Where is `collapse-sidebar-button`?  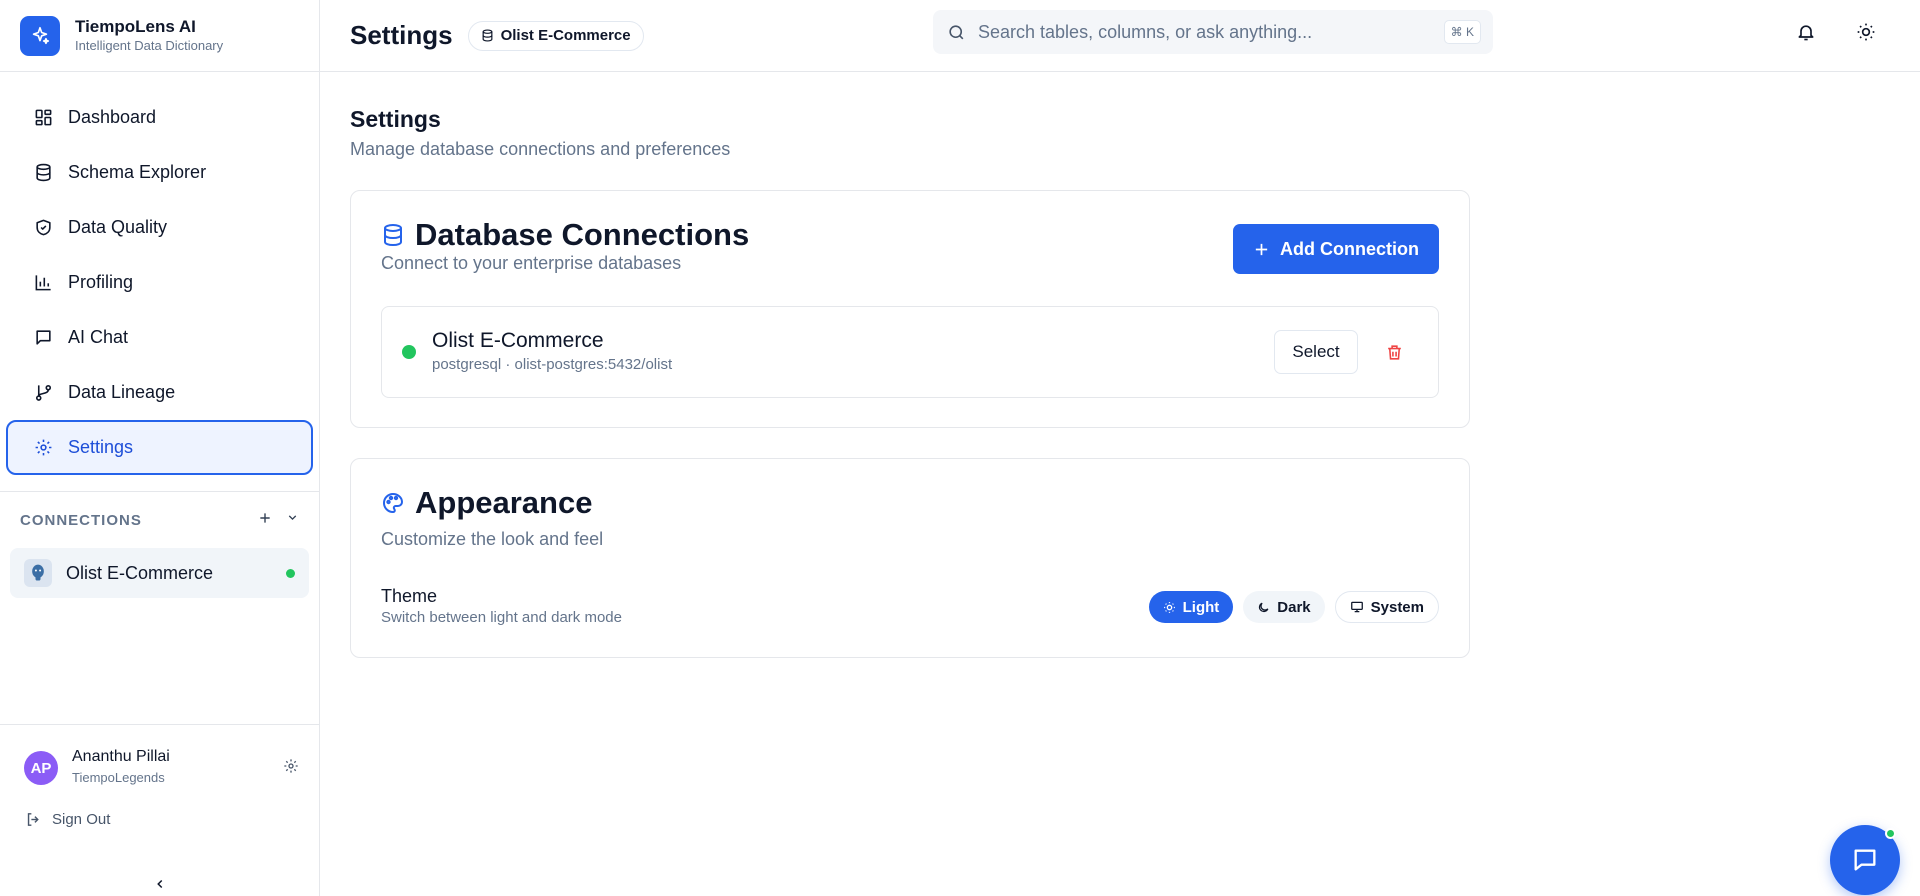
collapse-sidebar-button is located at coordinates (160, 884).